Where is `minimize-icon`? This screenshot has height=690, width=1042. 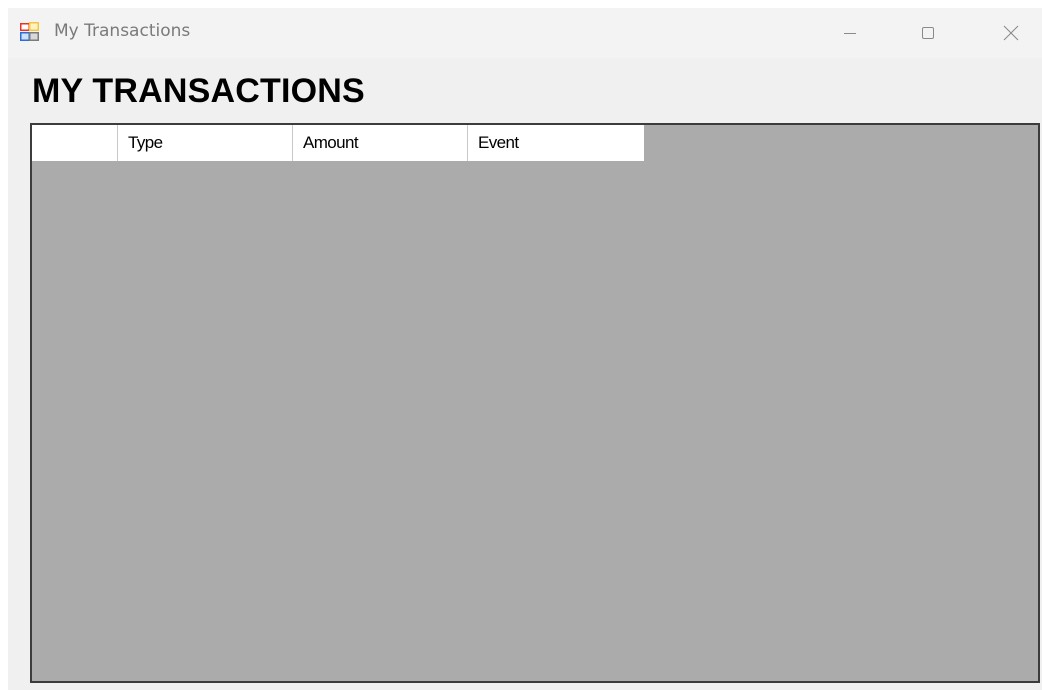 minimize-icon is located at coordinates (850, 33).